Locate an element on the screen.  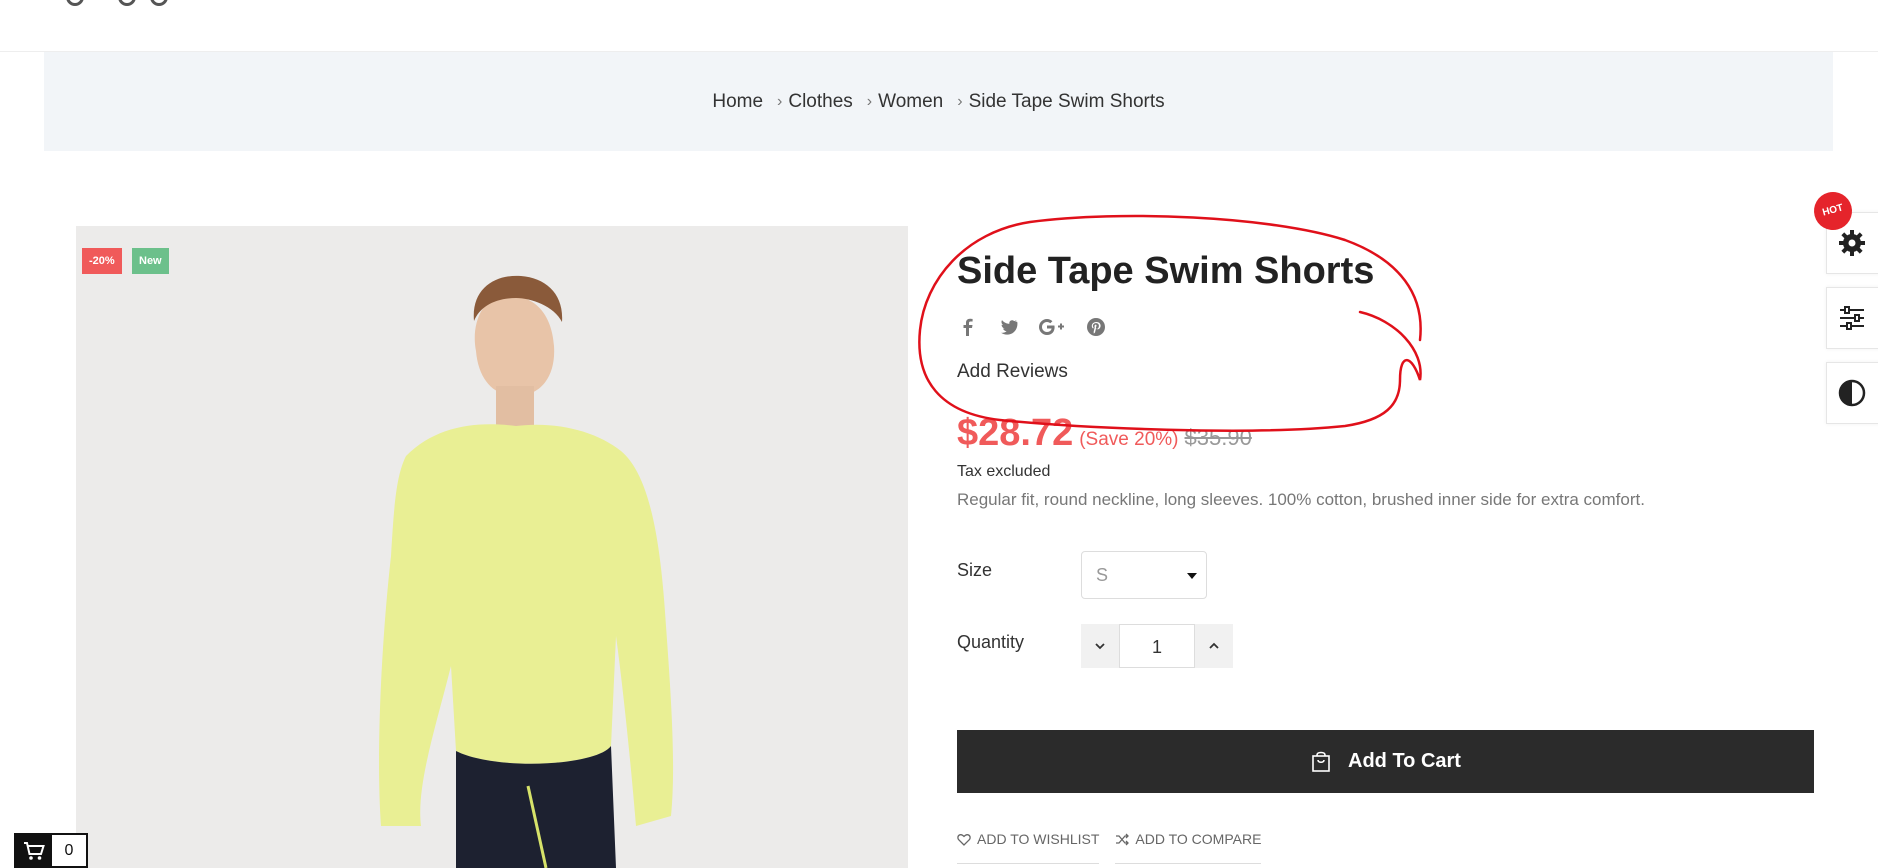
filters-tool is located at coordinates (1852, 318).